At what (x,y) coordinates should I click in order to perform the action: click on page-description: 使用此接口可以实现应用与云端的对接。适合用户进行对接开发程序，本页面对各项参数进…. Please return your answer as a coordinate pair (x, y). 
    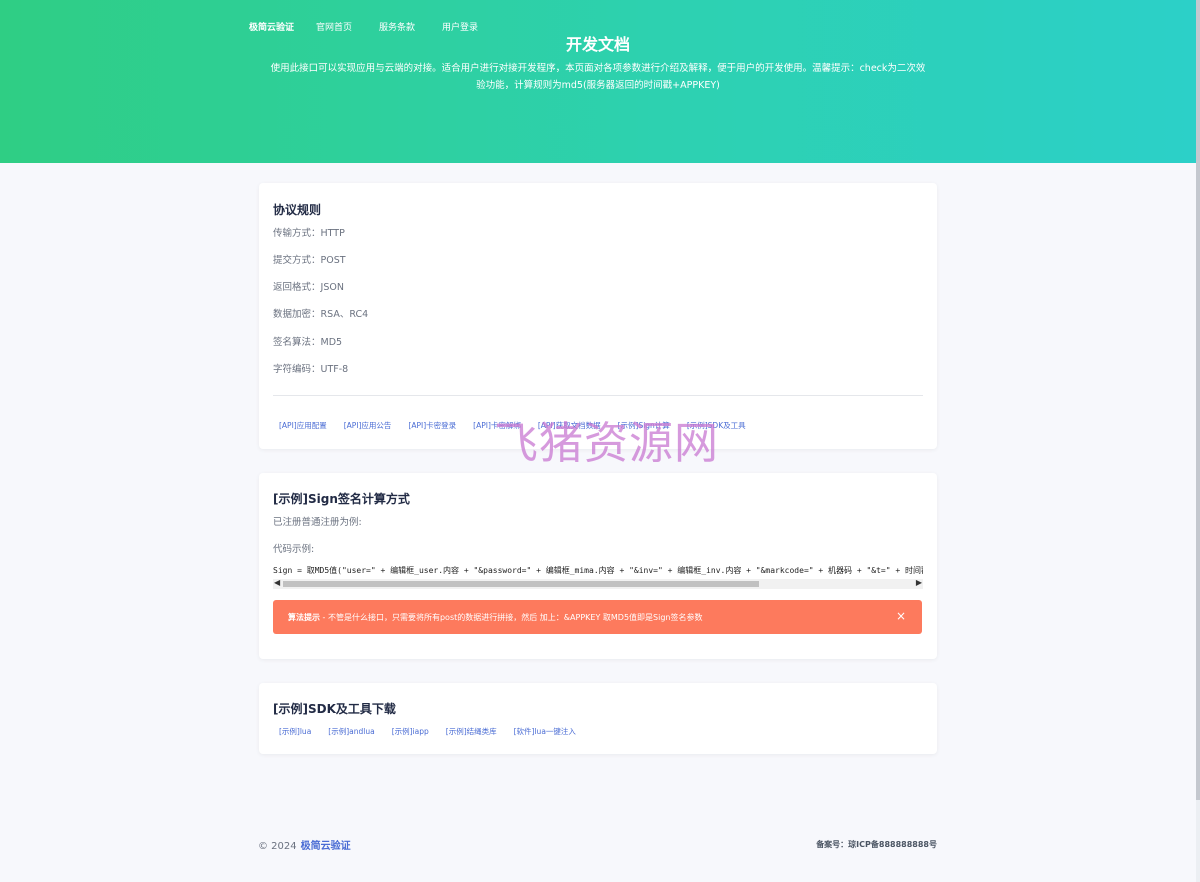
    Looking at the image, I should click on (598, 77).